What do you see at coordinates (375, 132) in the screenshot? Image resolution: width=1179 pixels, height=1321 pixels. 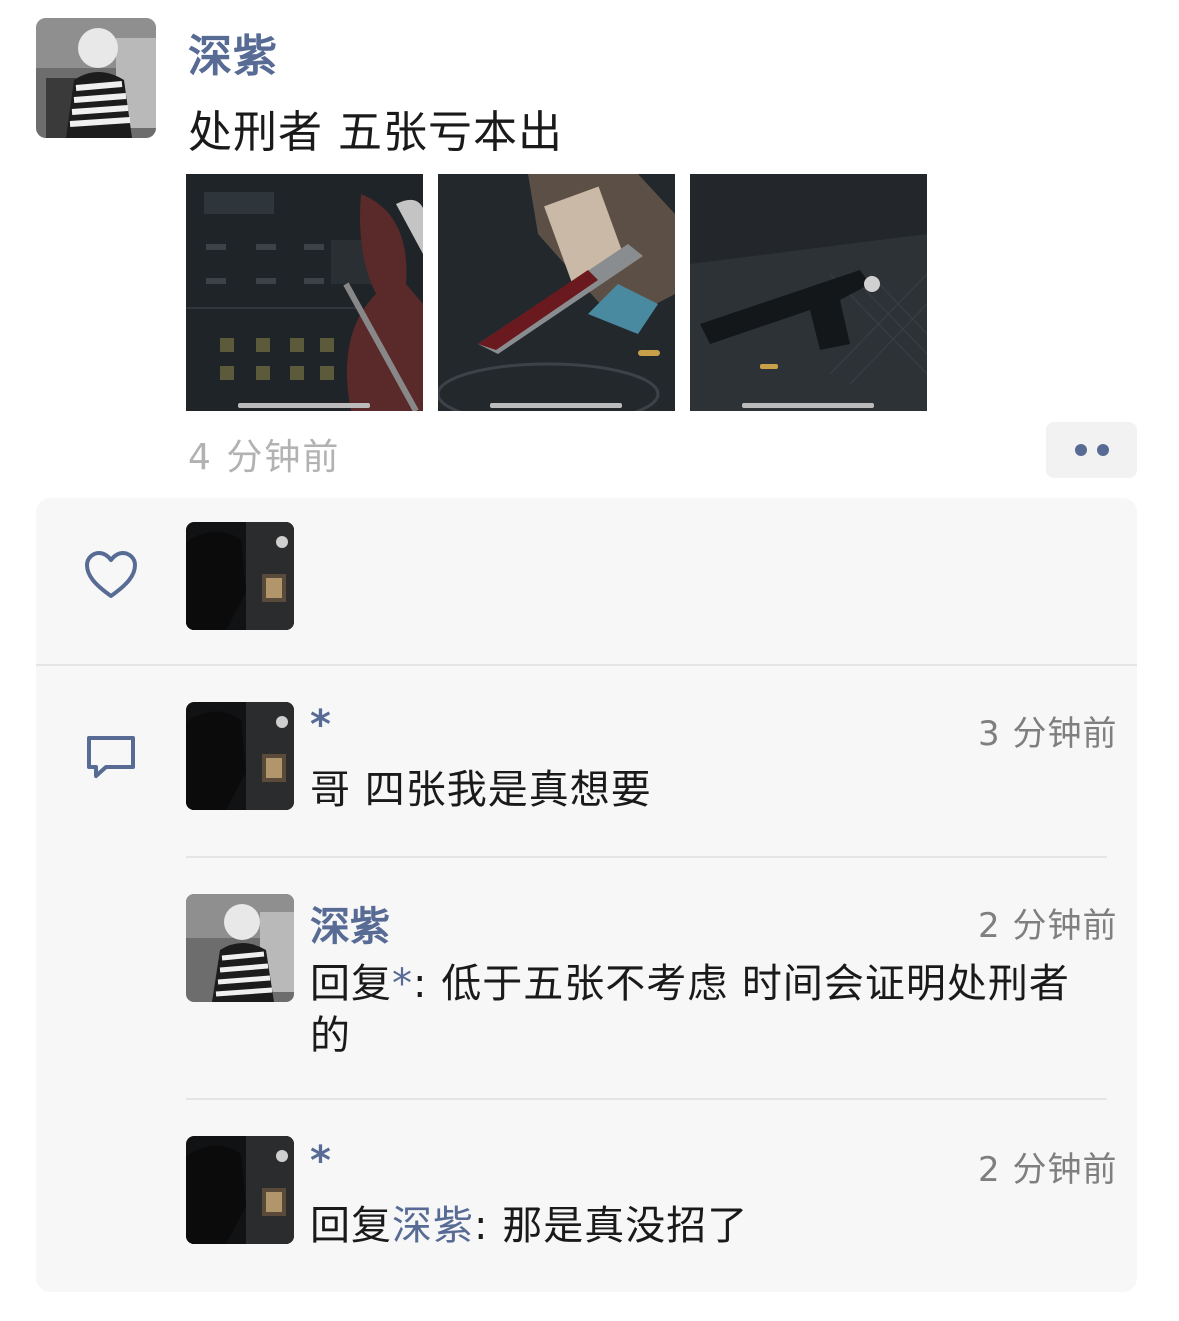 I see `post-text: 处刑者 五张亏本出` at bounding box center [375, 132].